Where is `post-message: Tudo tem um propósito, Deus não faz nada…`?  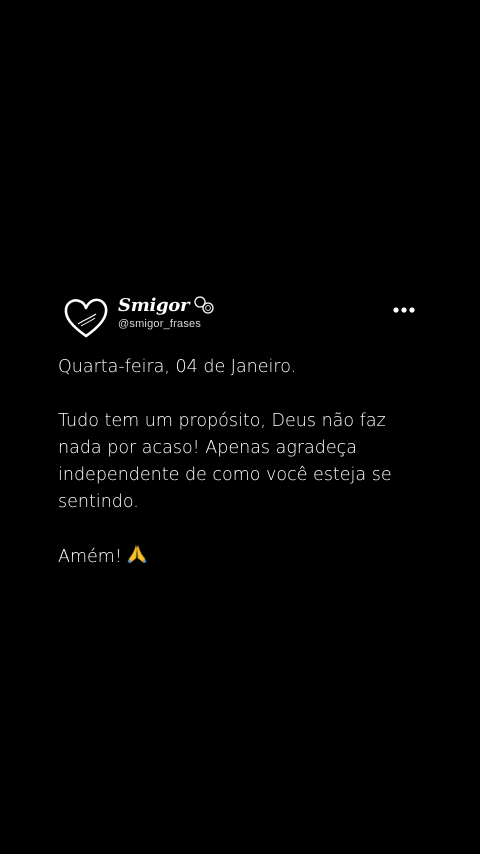 post-message: Tudo tem um propósito, Deus não faz nada… is located at coordinates (228, 461).